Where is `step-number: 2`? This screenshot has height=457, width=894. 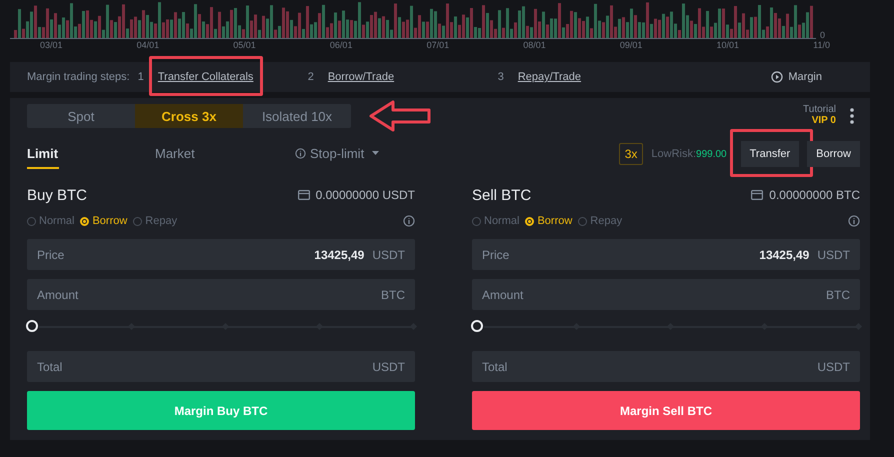 step-number: 2 is located at coordinates (311, 77).